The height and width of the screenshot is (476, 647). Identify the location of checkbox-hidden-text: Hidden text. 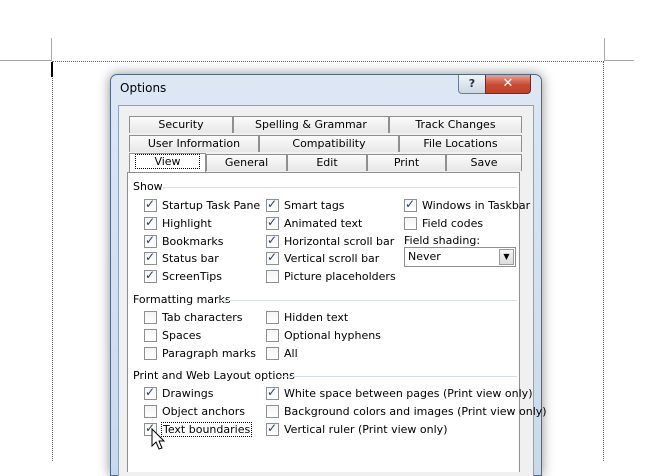
(307, 317).